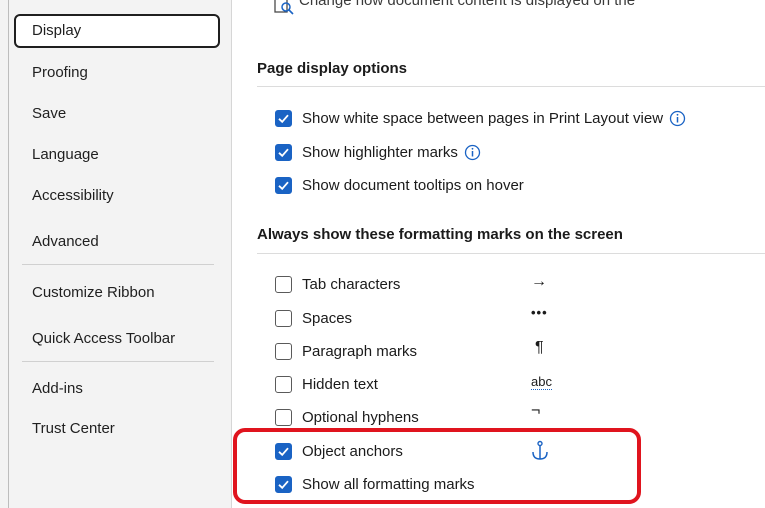 The width and height of the screenshot is (765, 508). Describe the element at coordinates (117, 242) in the screenshot. I see `sidebar-item-advanced: Advanced` at that location.